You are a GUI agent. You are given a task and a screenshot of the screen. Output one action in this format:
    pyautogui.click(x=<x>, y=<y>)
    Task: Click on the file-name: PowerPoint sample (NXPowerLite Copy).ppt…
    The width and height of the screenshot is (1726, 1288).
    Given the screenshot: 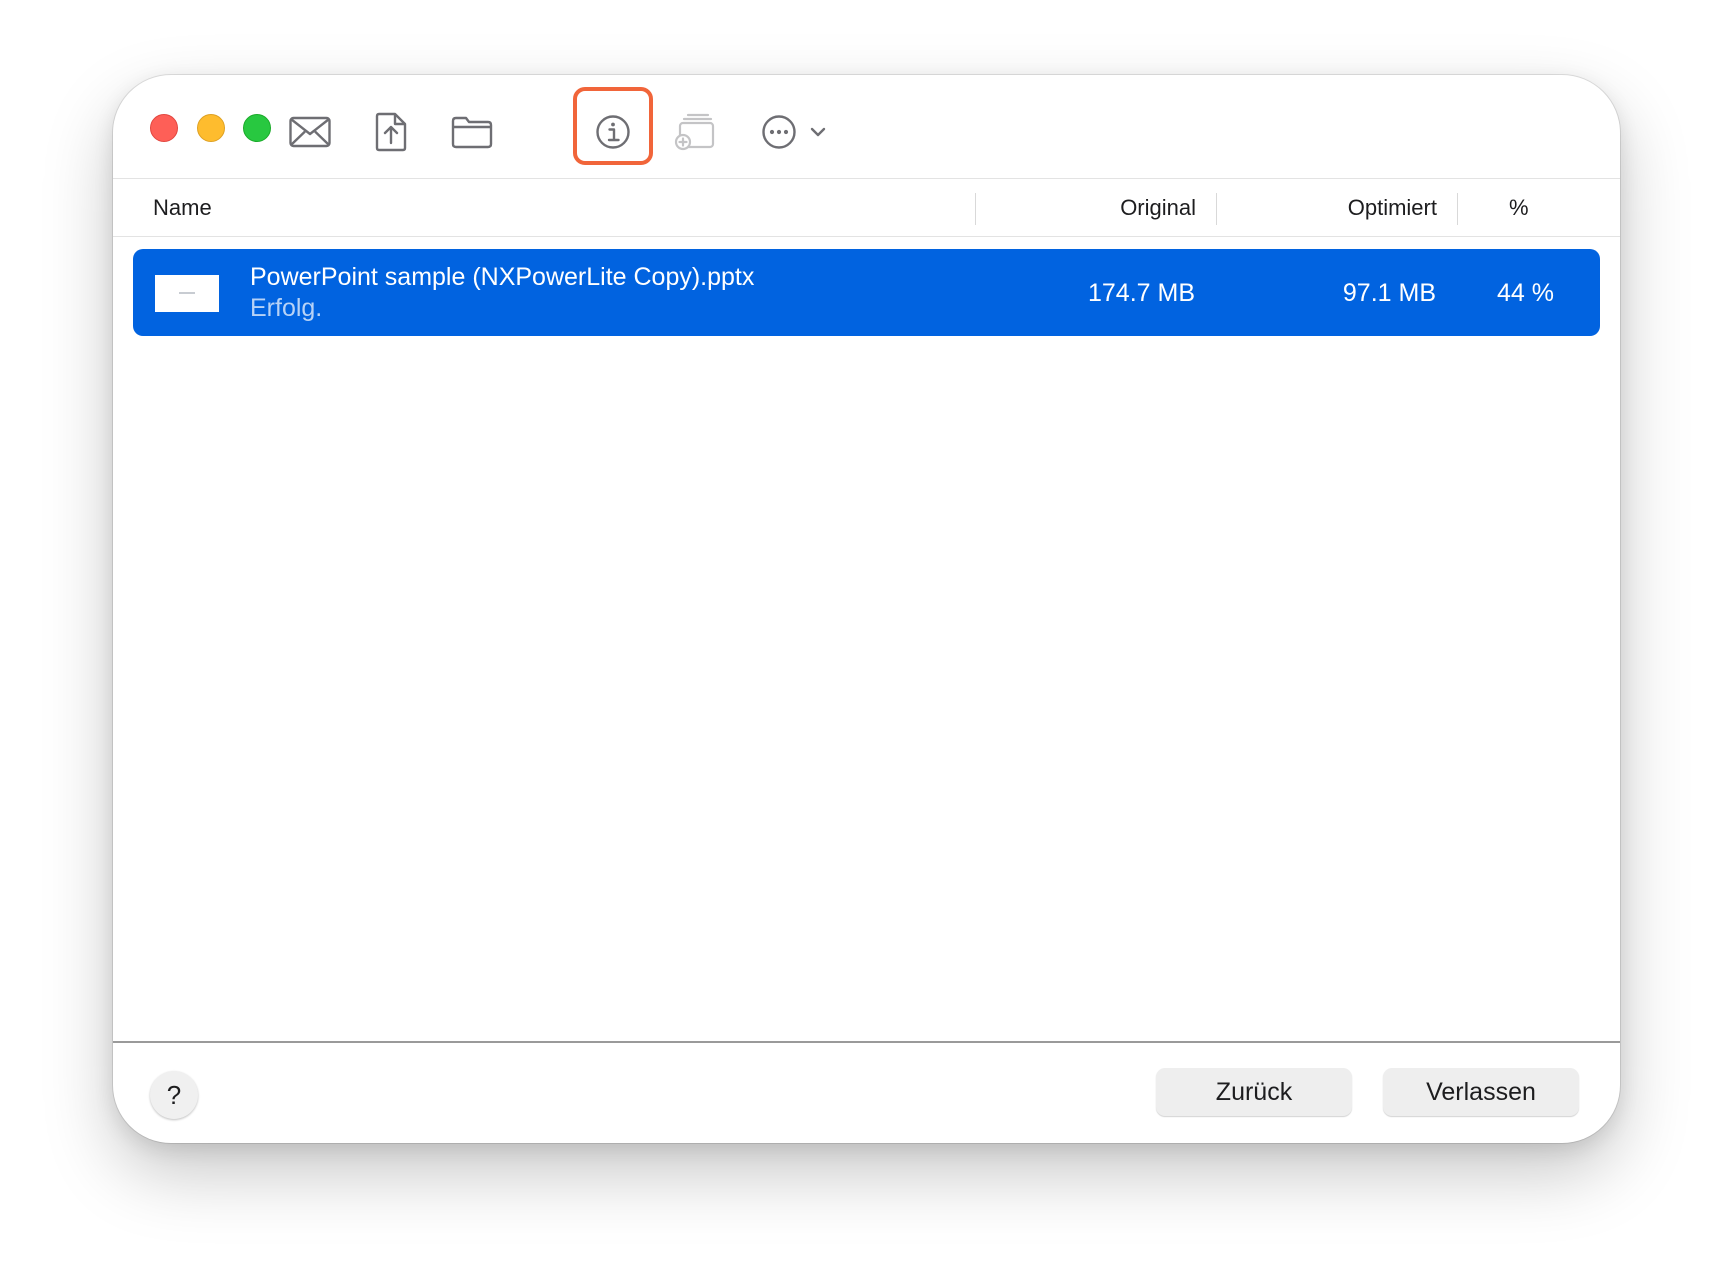 What is the action you would take?
    pyautogui.click(x=502, y=277)
    